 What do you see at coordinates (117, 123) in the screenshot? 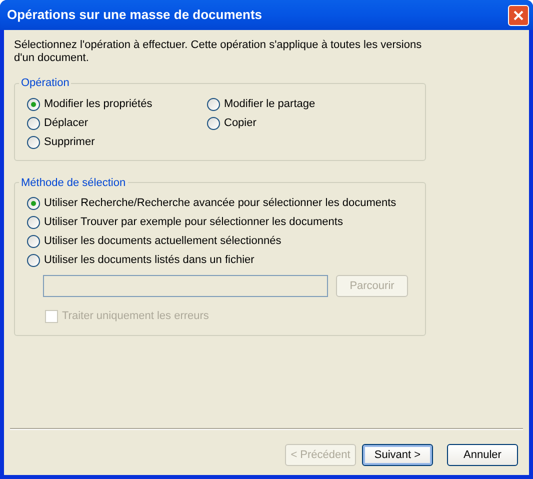
I see `radio-option: Déplacer` at bounding box center [117, 123].